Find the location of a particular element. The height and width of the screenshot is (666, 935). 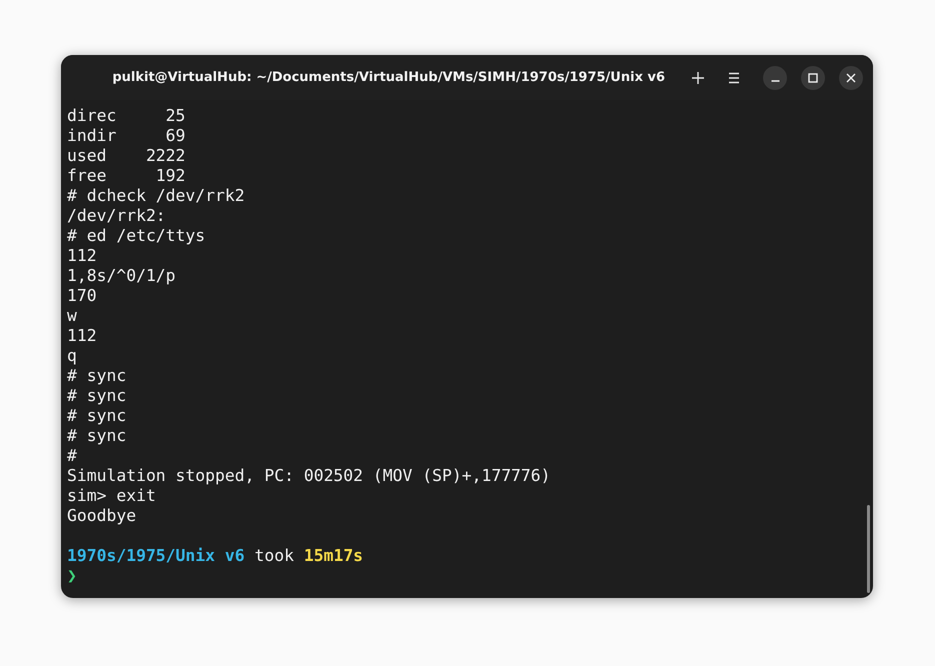

maximize-button is located at coordinates (813, 78).